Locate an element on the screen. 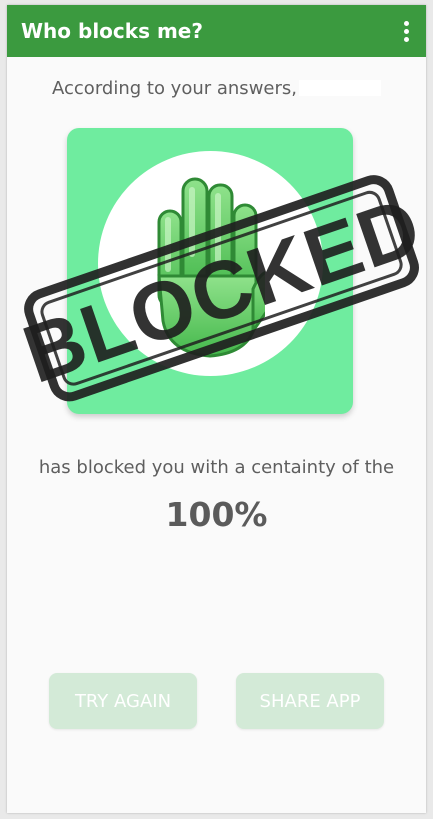  share-app-button: SHARE APP is located at coordinates (310, 701).